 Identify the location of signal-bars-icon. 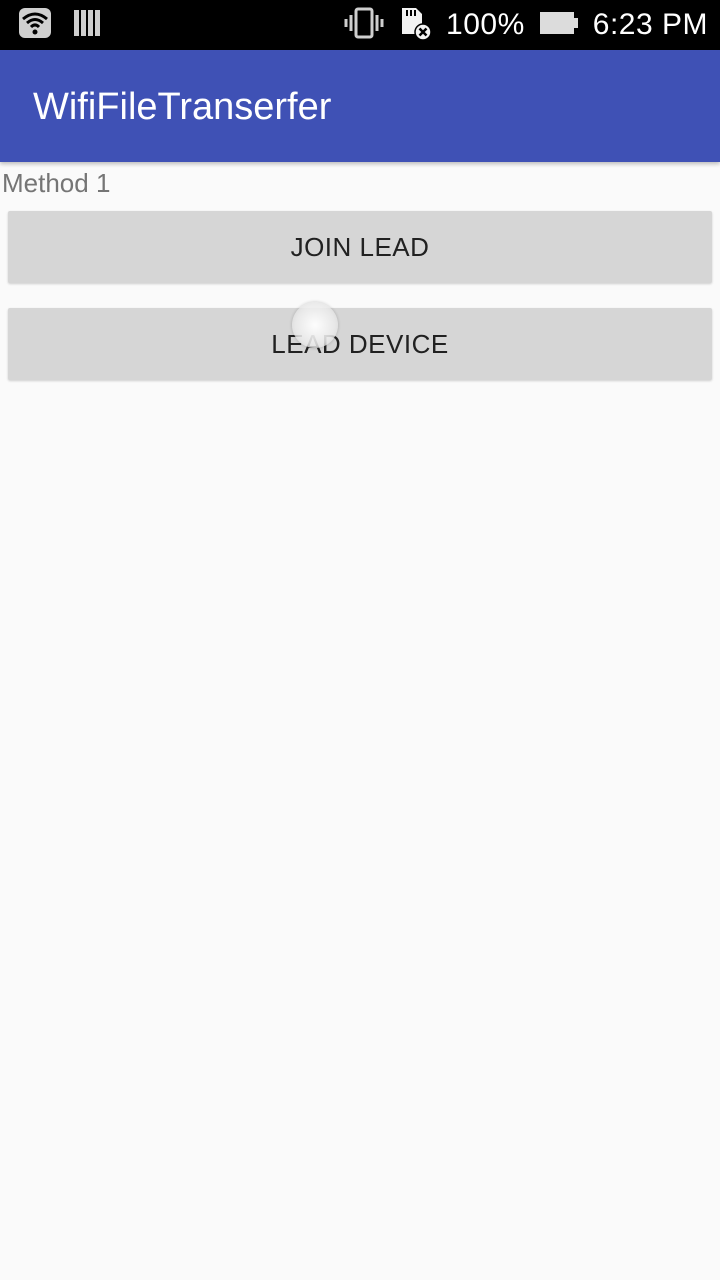
(87, 25).